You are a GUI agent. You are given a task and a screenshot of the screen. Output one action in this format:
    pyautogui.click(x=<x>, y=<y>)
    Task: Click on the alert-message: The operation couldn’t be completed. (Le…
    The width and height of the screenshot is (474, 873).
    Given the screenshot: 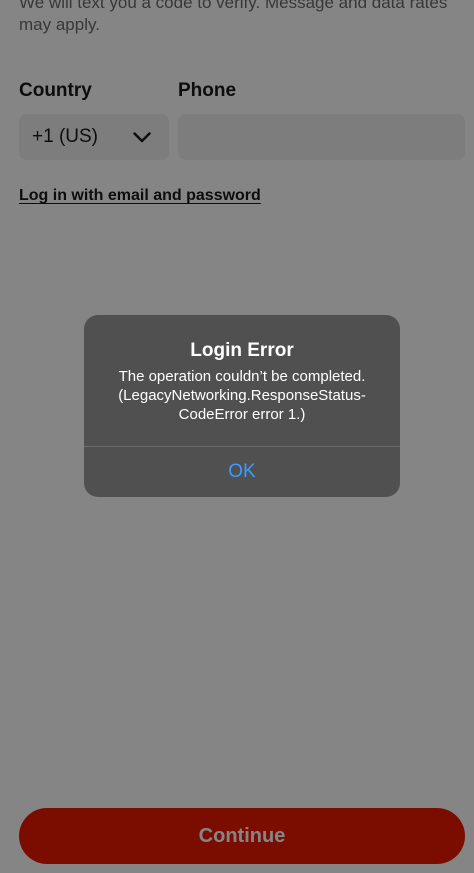 What is the action you would take?
    pyautogui.click(x=242, y=395)
    